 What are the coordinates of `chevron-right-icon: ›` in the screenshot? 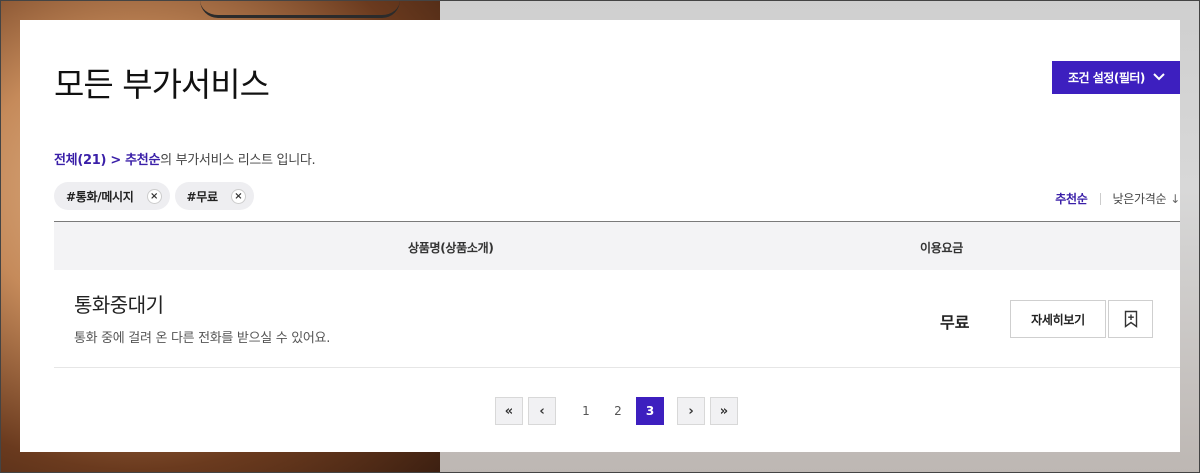 It's located at (691, 411).